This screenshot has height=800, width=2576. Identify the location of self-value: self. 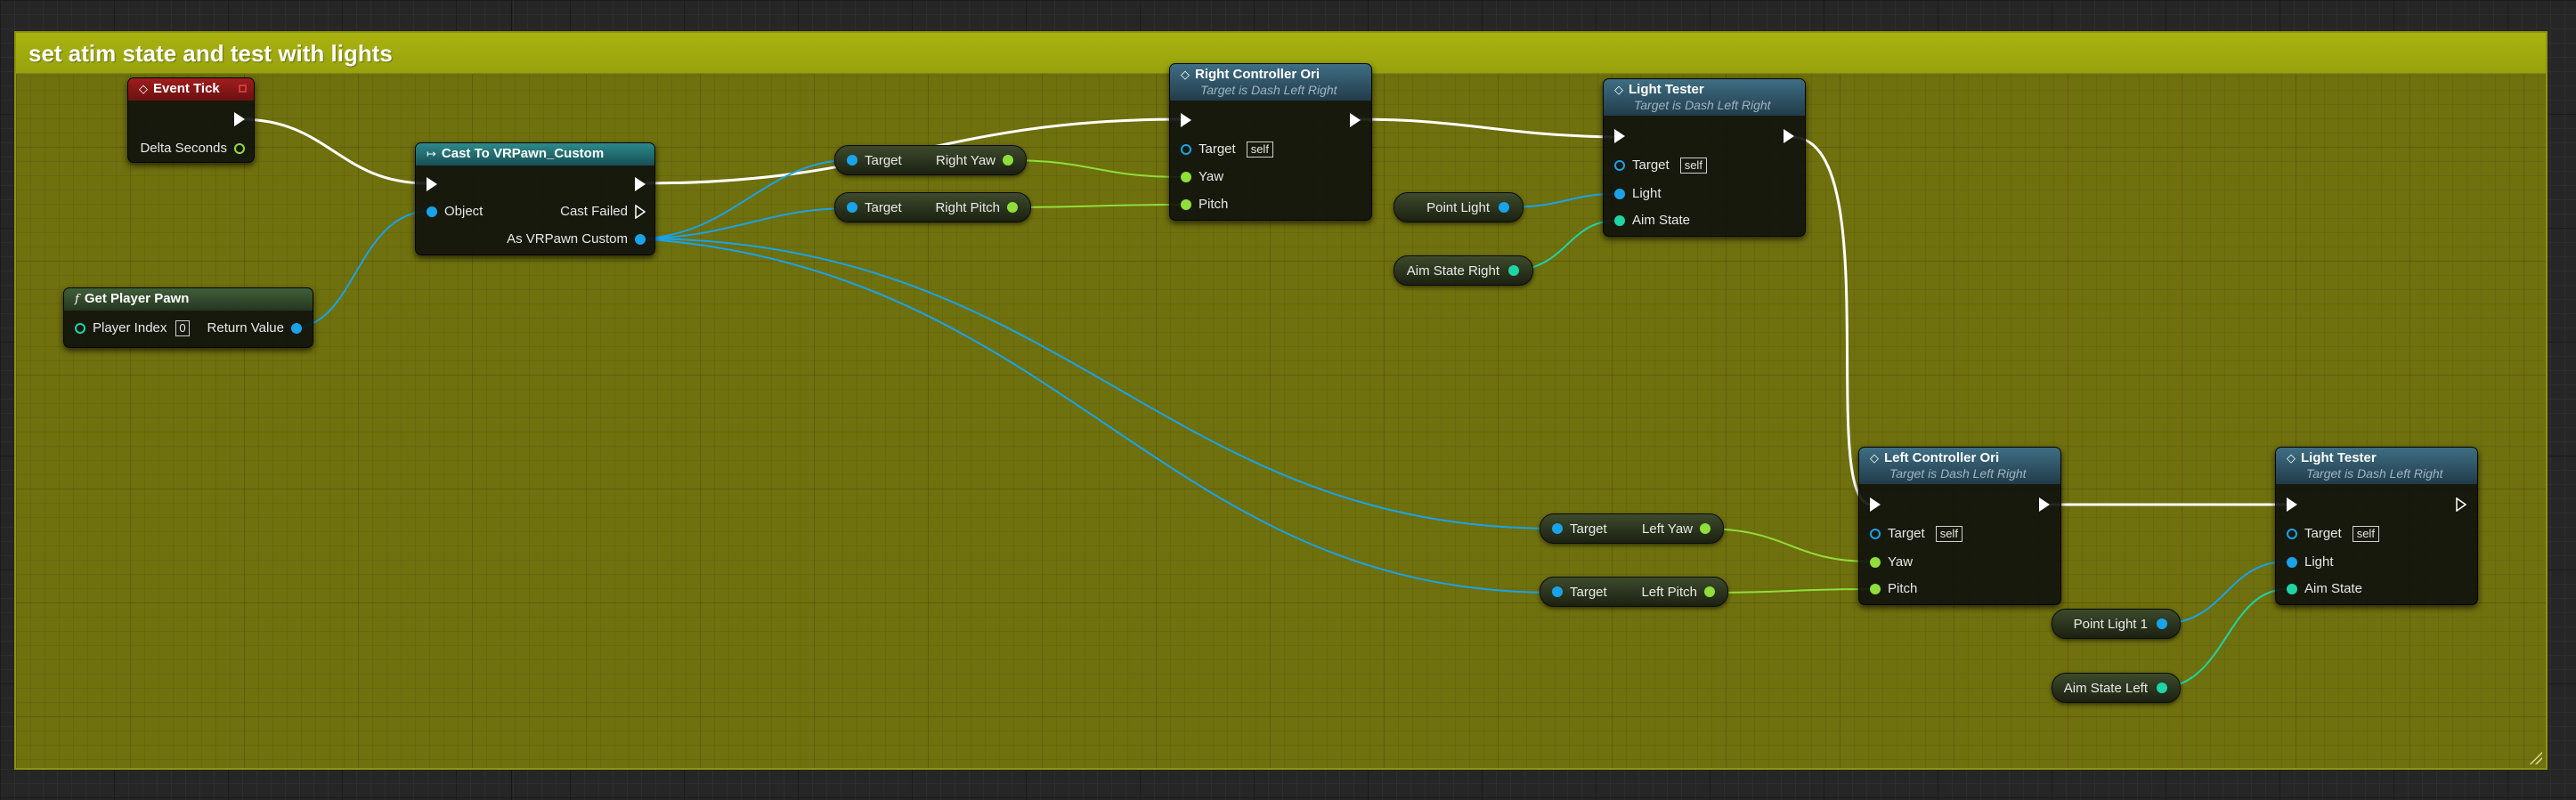
(1259, 149).